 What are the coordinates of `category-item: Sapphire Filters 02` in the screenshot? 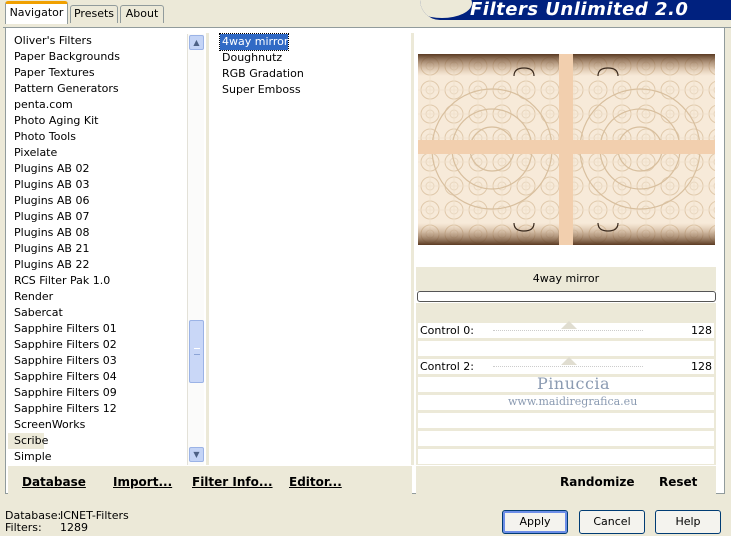 It's located at (97, 345).